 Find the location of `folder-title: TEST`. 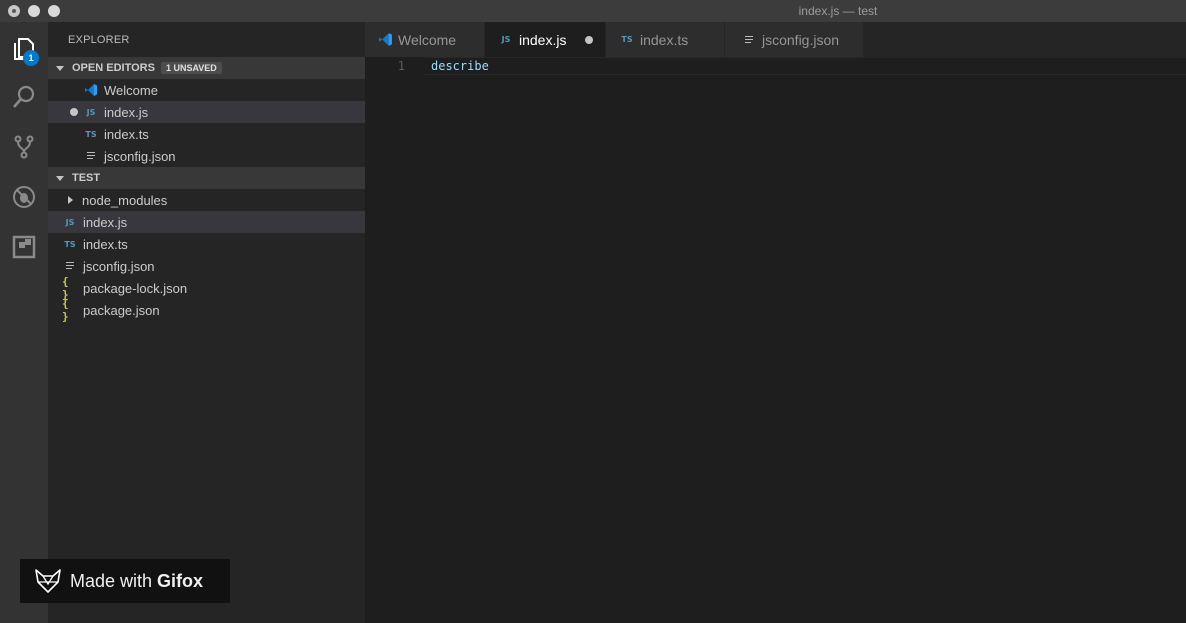

folder-title: TEST is located at coordinates (86, 178).